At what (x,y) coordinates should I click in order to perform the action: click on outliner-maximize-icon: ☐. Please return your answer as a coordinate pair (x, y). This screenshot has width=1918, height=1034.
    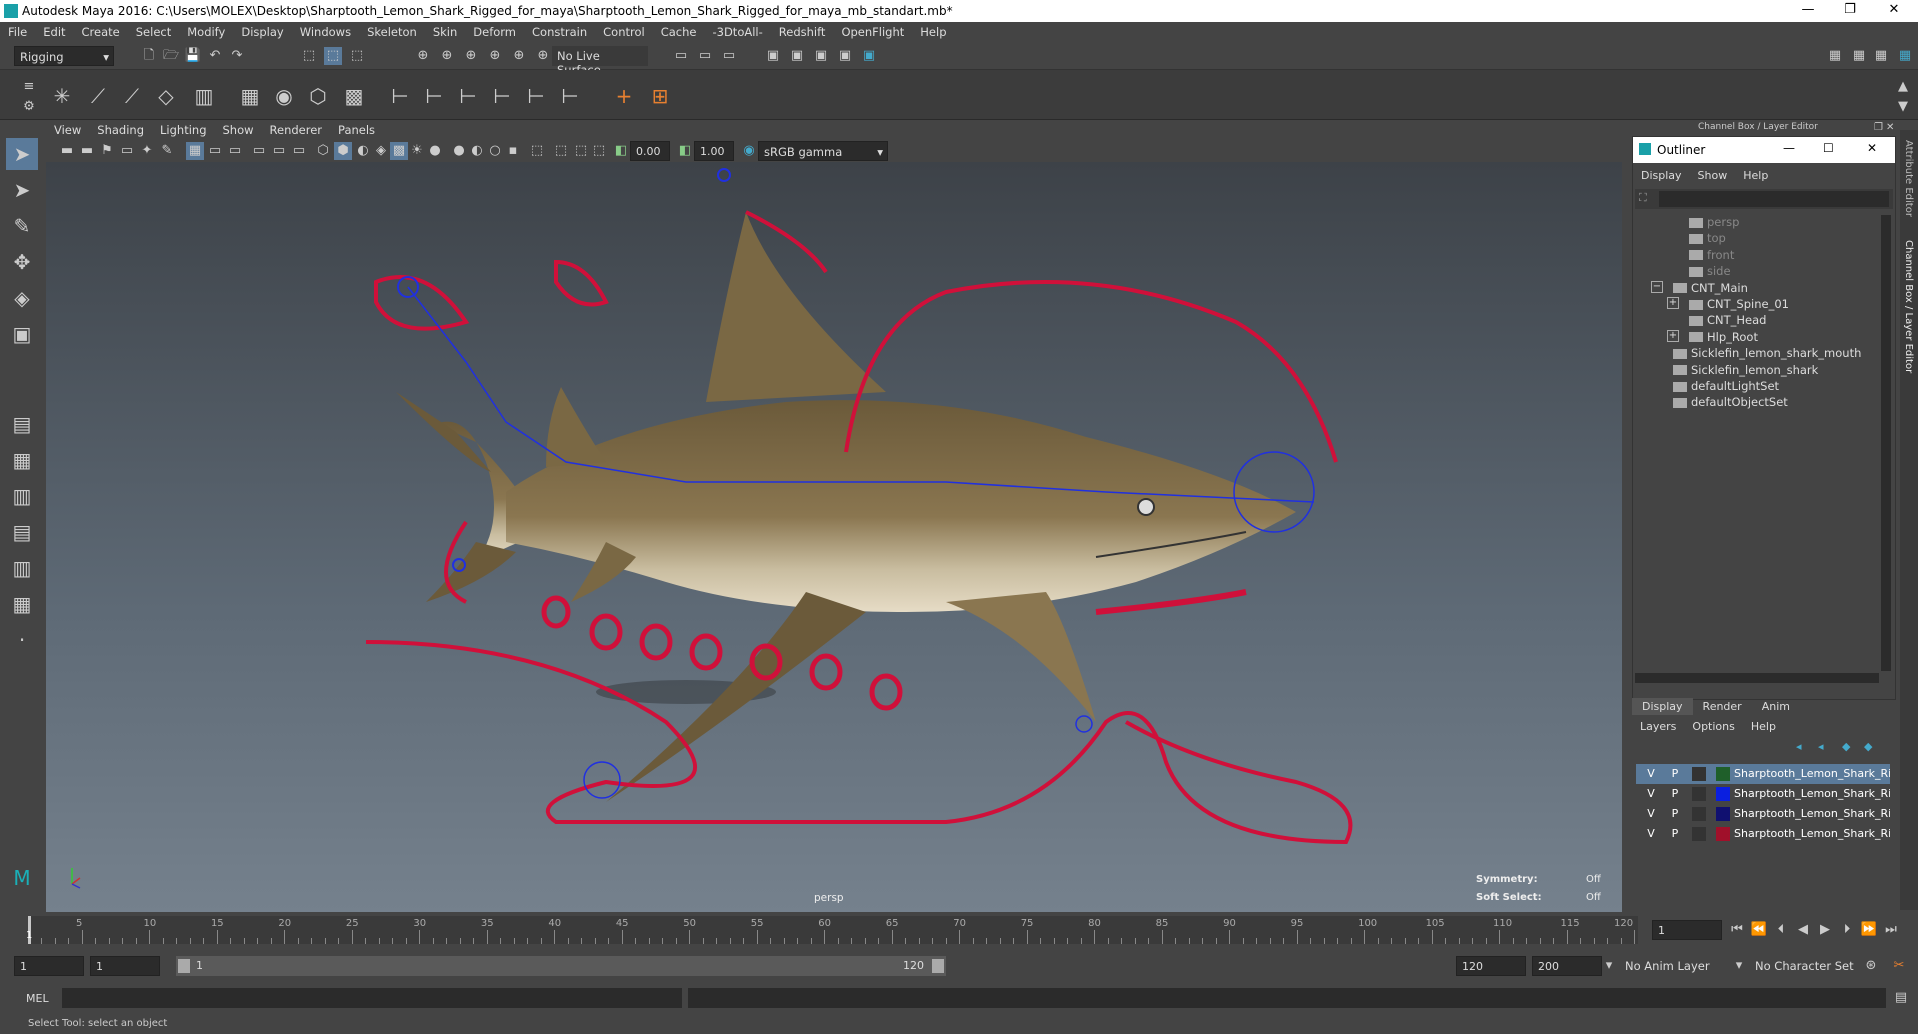
    Looking at the image, I should click on (1828, 148).